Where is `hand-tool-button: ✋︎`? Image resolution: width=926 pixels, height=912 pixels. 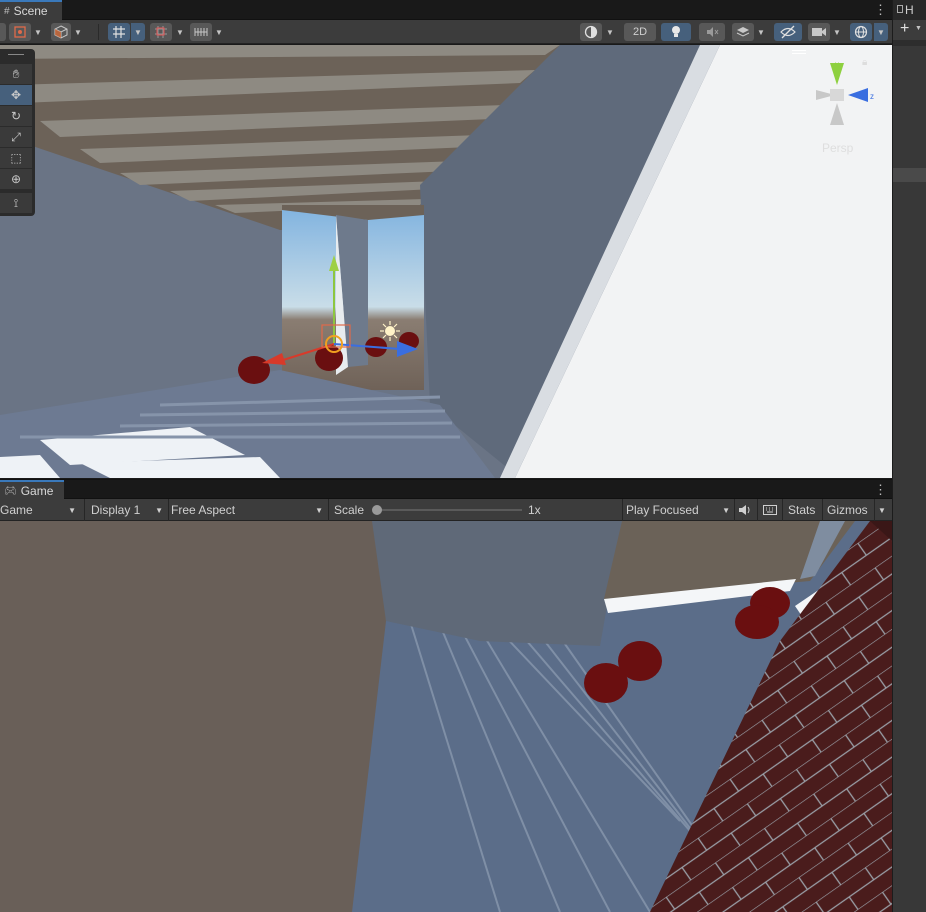
hand-tool-button: ✋︎ is located at coordinates (16, 74).